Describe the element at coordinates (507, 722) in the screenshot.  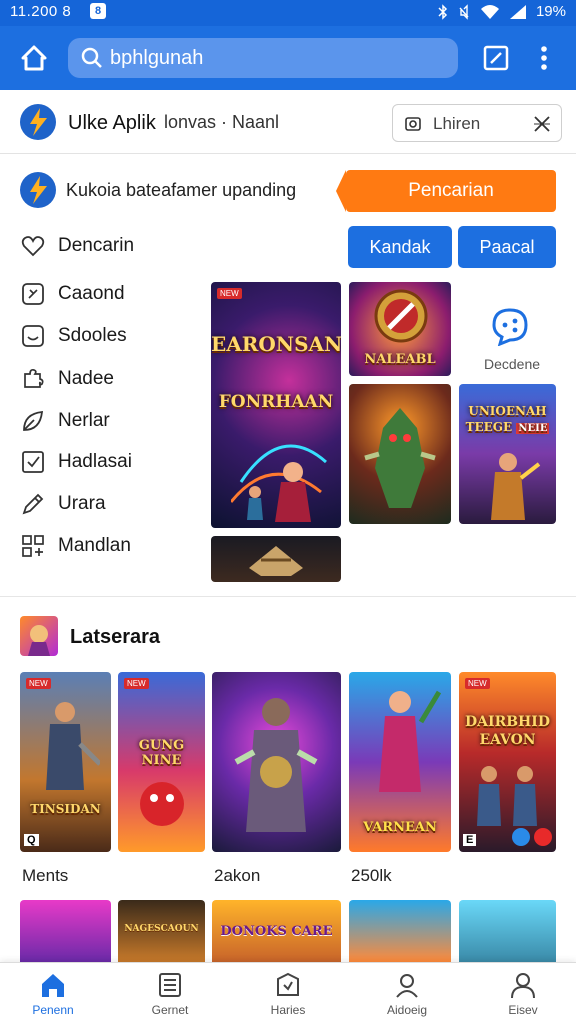
I see `card-5-title: DAIRBHID` at that location.